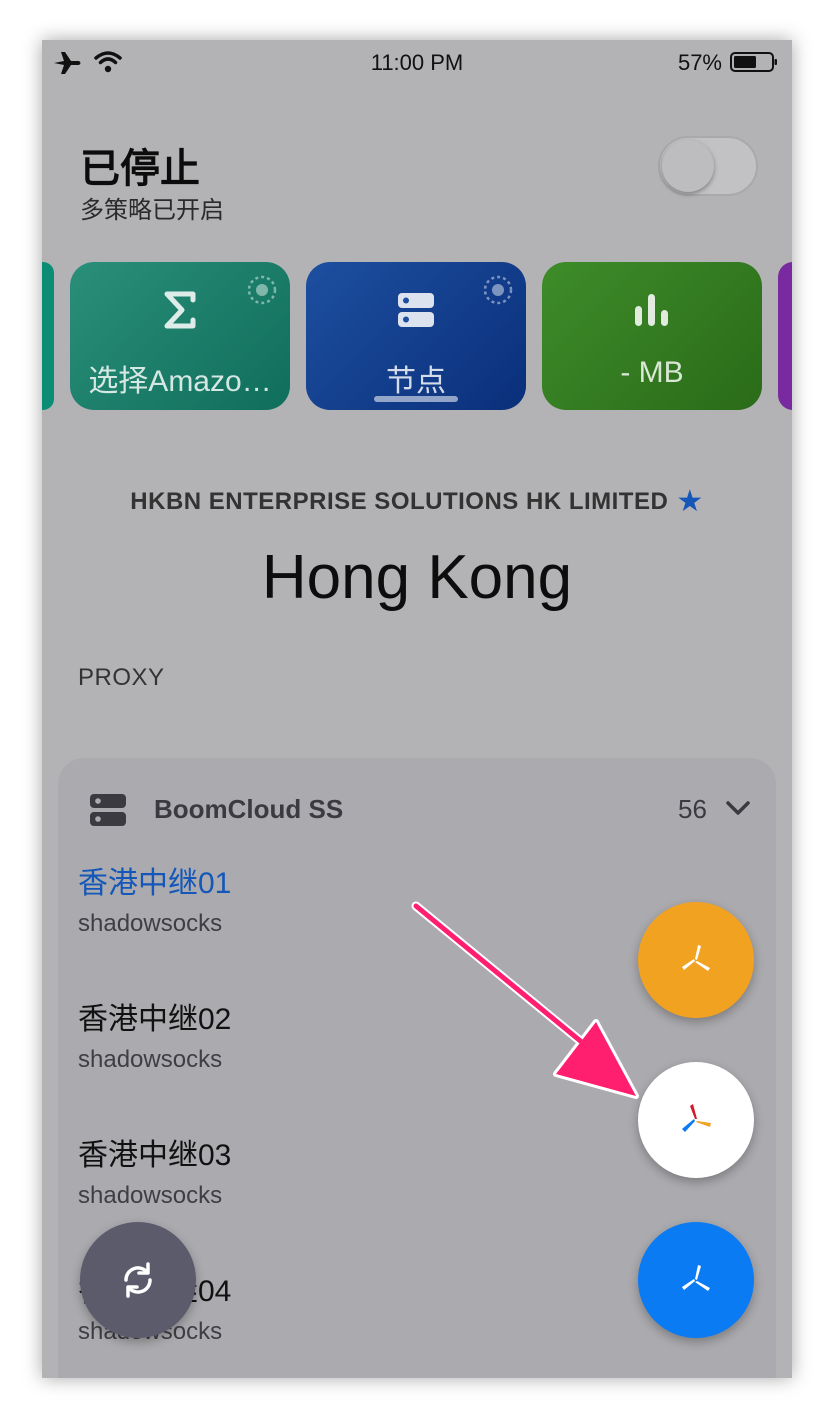 The image size is (834, 1418). What do you see at coordinates (652, 312) in the screenshot?
I see `bar-chart-icon` at bounding box center [652, 312].